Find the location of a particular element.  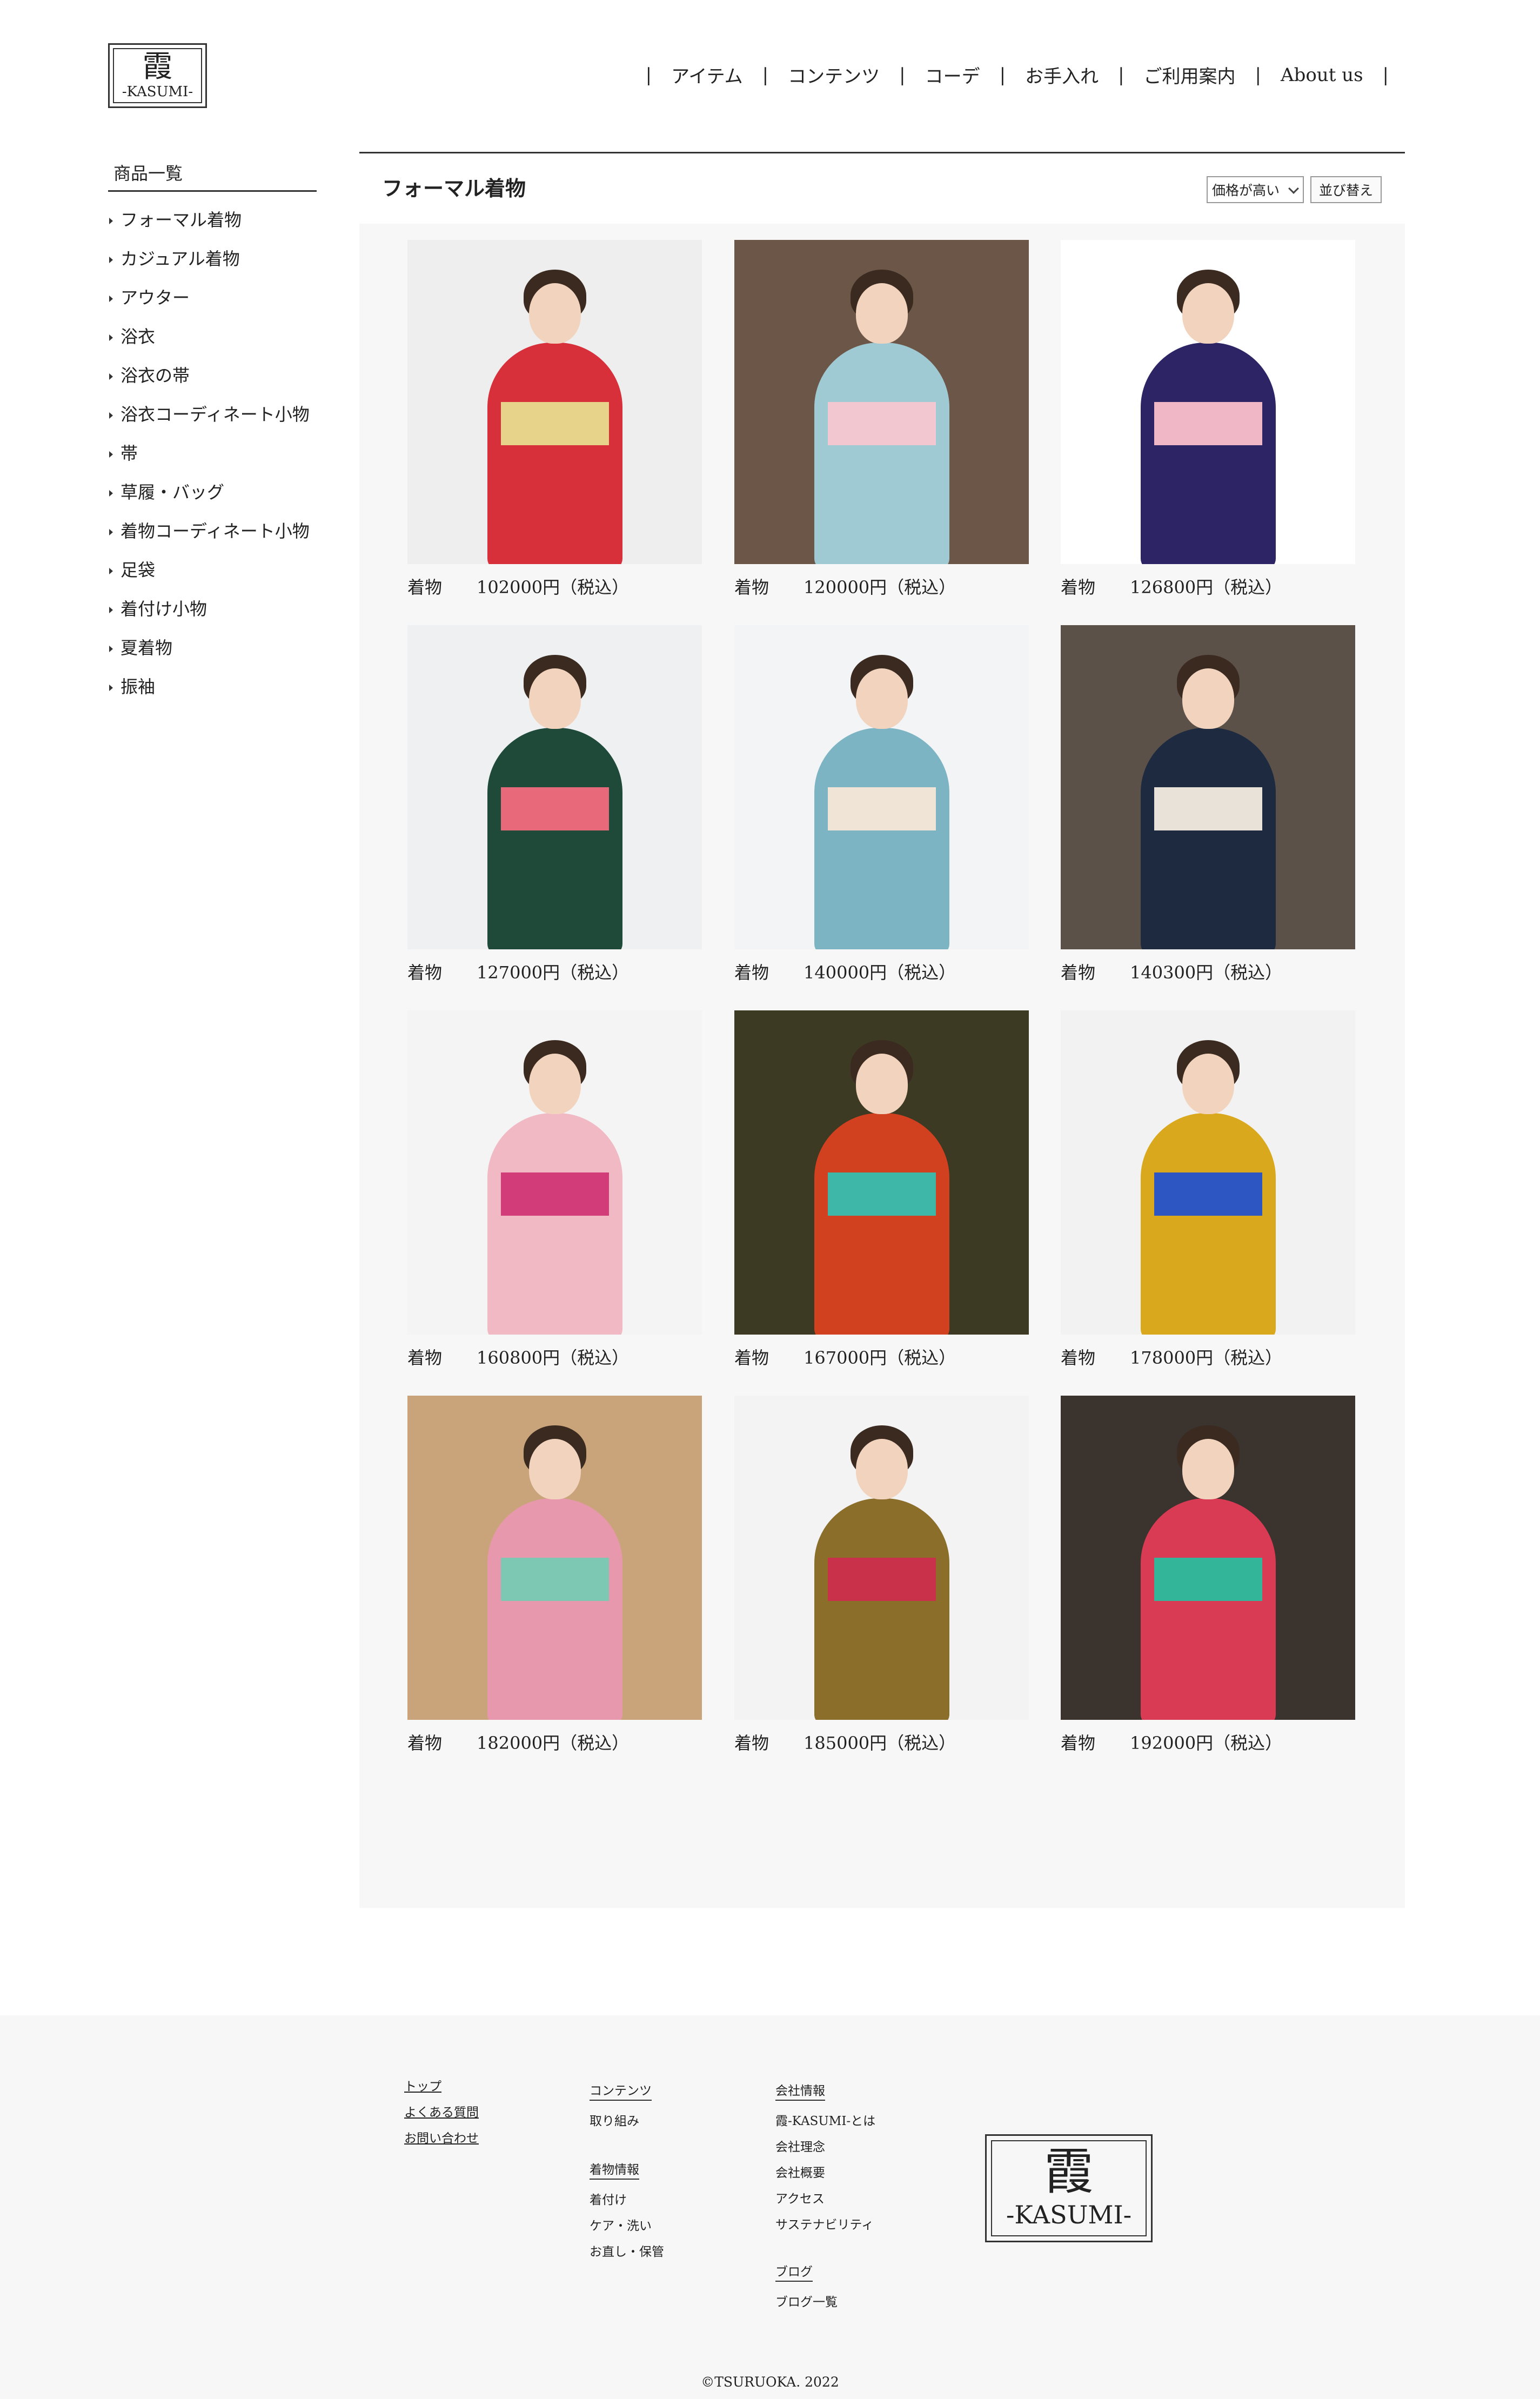

product-card: 着物 140000円（税込） is located at coordinates (881, 804).